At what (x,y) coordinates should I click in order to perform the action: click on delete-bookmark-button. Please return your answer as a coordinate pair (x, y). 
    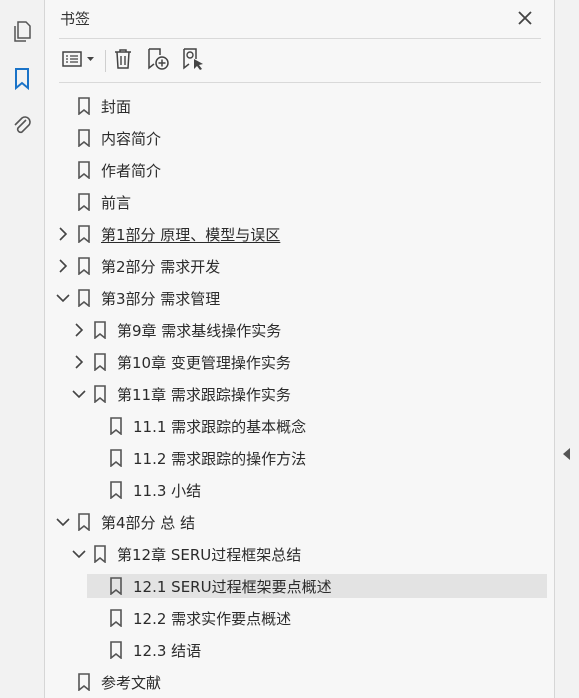
    Looking at the image, I should click on (123, 61).